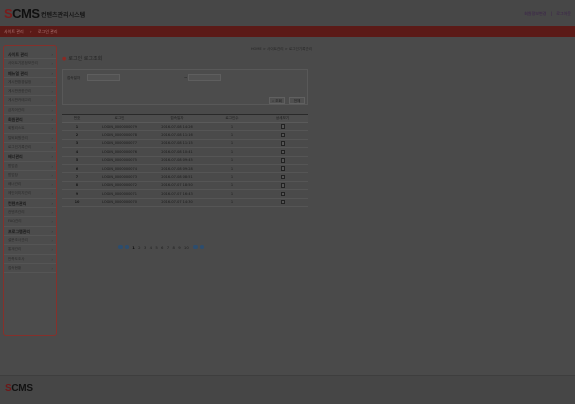 The width and height of the screenshot is (575, 404). I want to click on table-row: 10 LOGIN_0000000070 2016-07-07 14:30 1, so click(185, 202).